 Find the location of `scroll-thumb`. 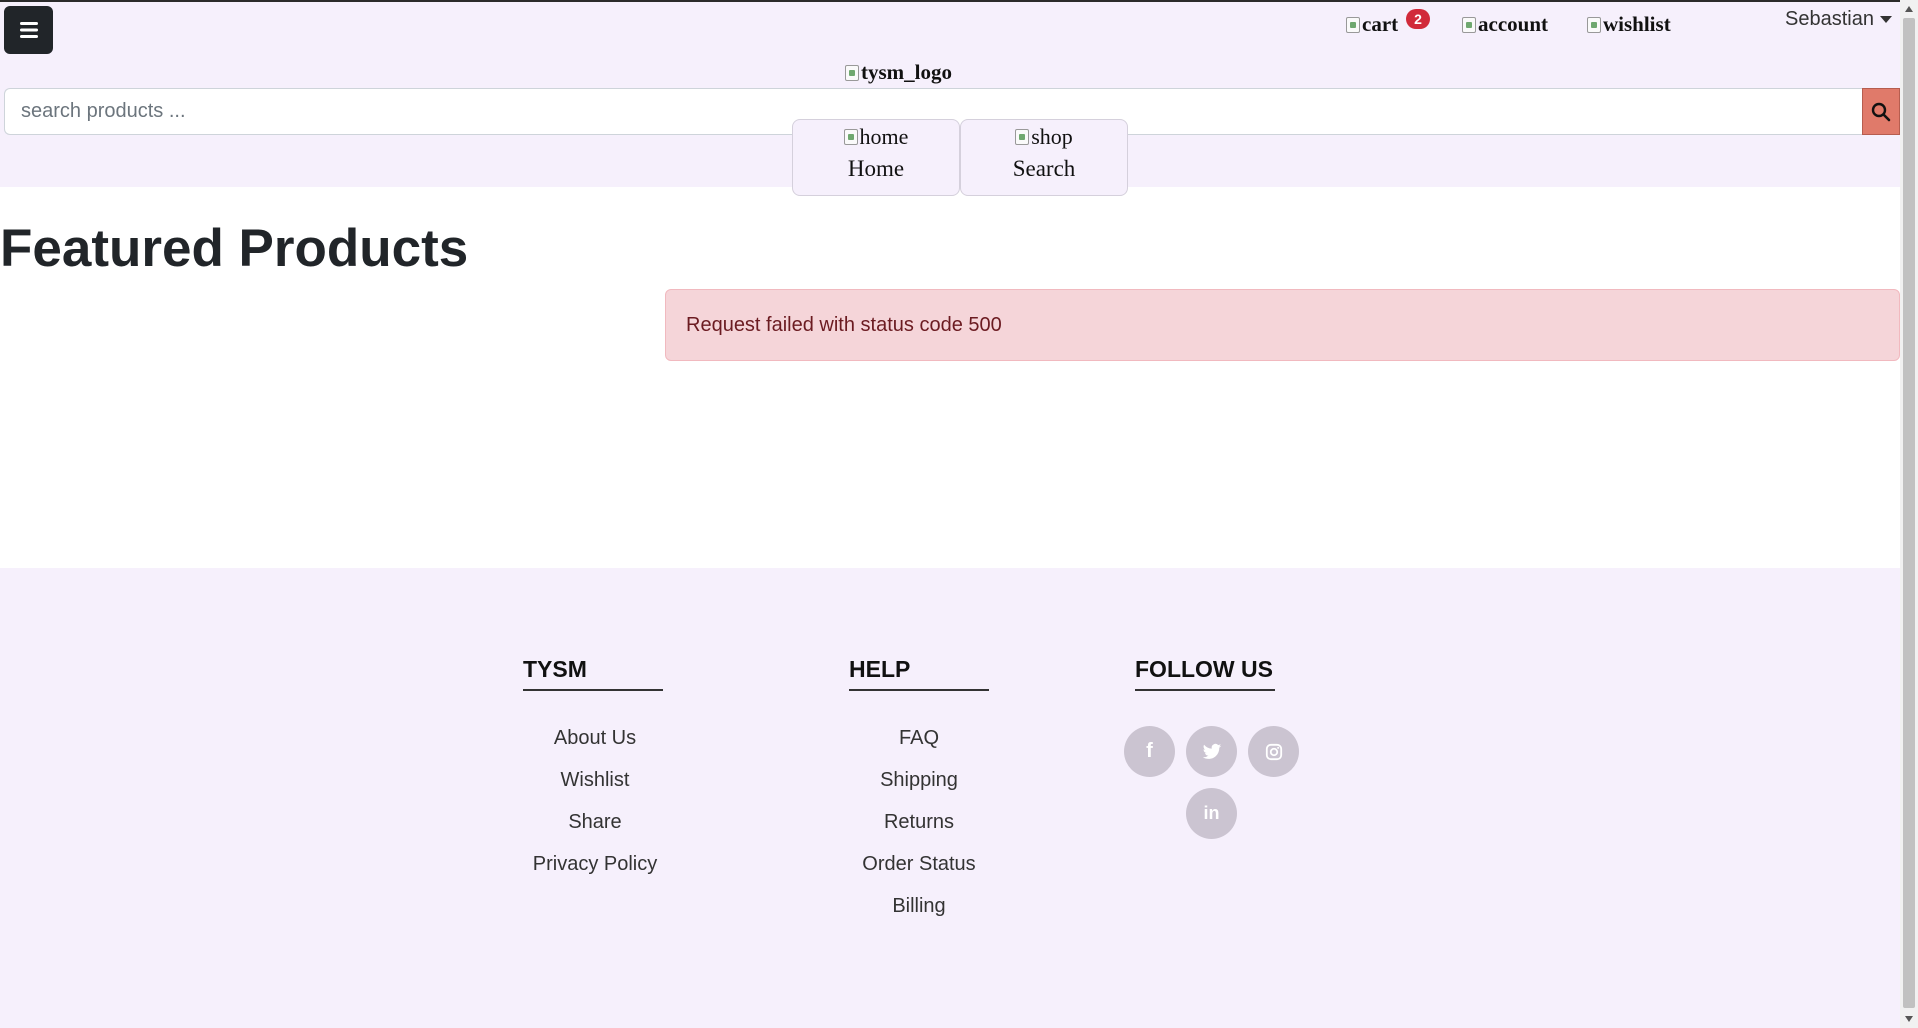

scroll-thumb is located at coordinates (1909, 513).